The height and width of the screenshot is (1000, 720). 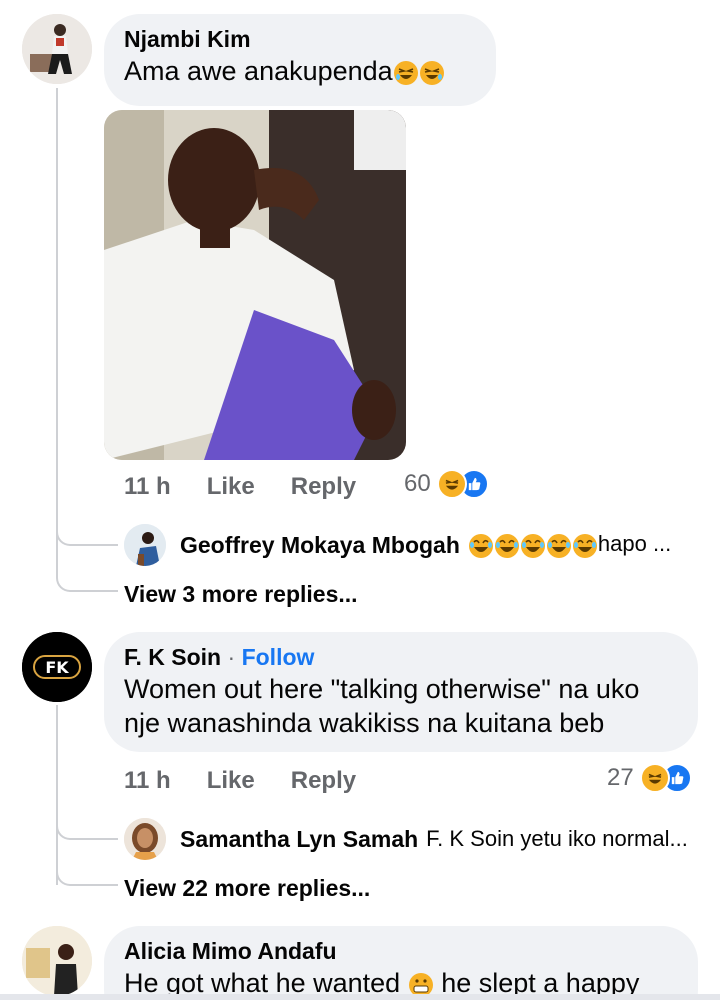 I want to click on reaction-summary: 27, so click(x=649, y=778).